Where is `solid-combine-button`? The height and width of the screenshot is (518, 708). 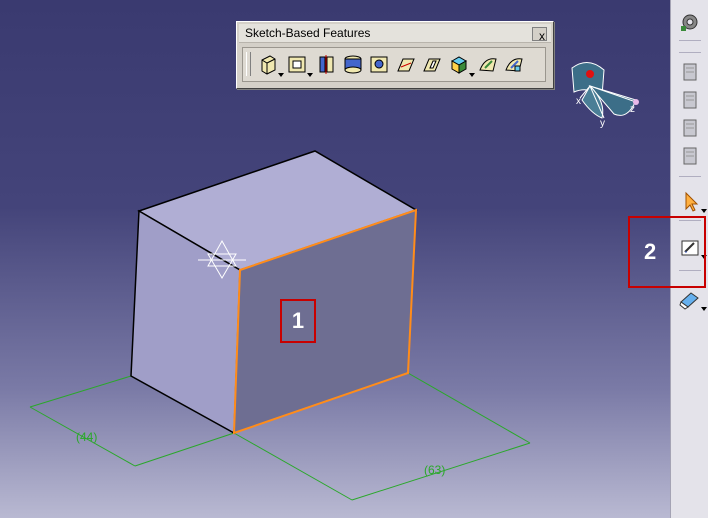
solid-combine-button is located at coordinates (460, 64).